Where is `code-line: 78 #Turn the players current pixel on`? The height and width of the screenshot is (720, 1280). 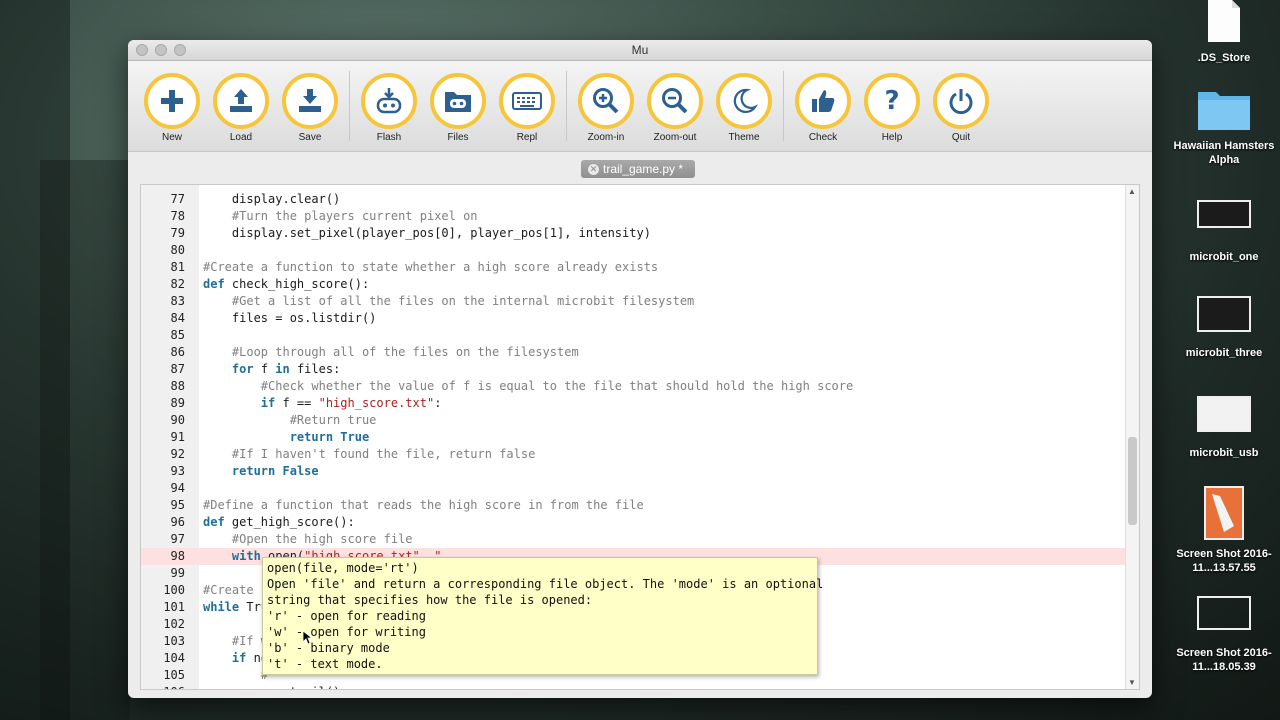 code-line: 78 #Turn the players current pixel on is located at coordinates (633, 216).